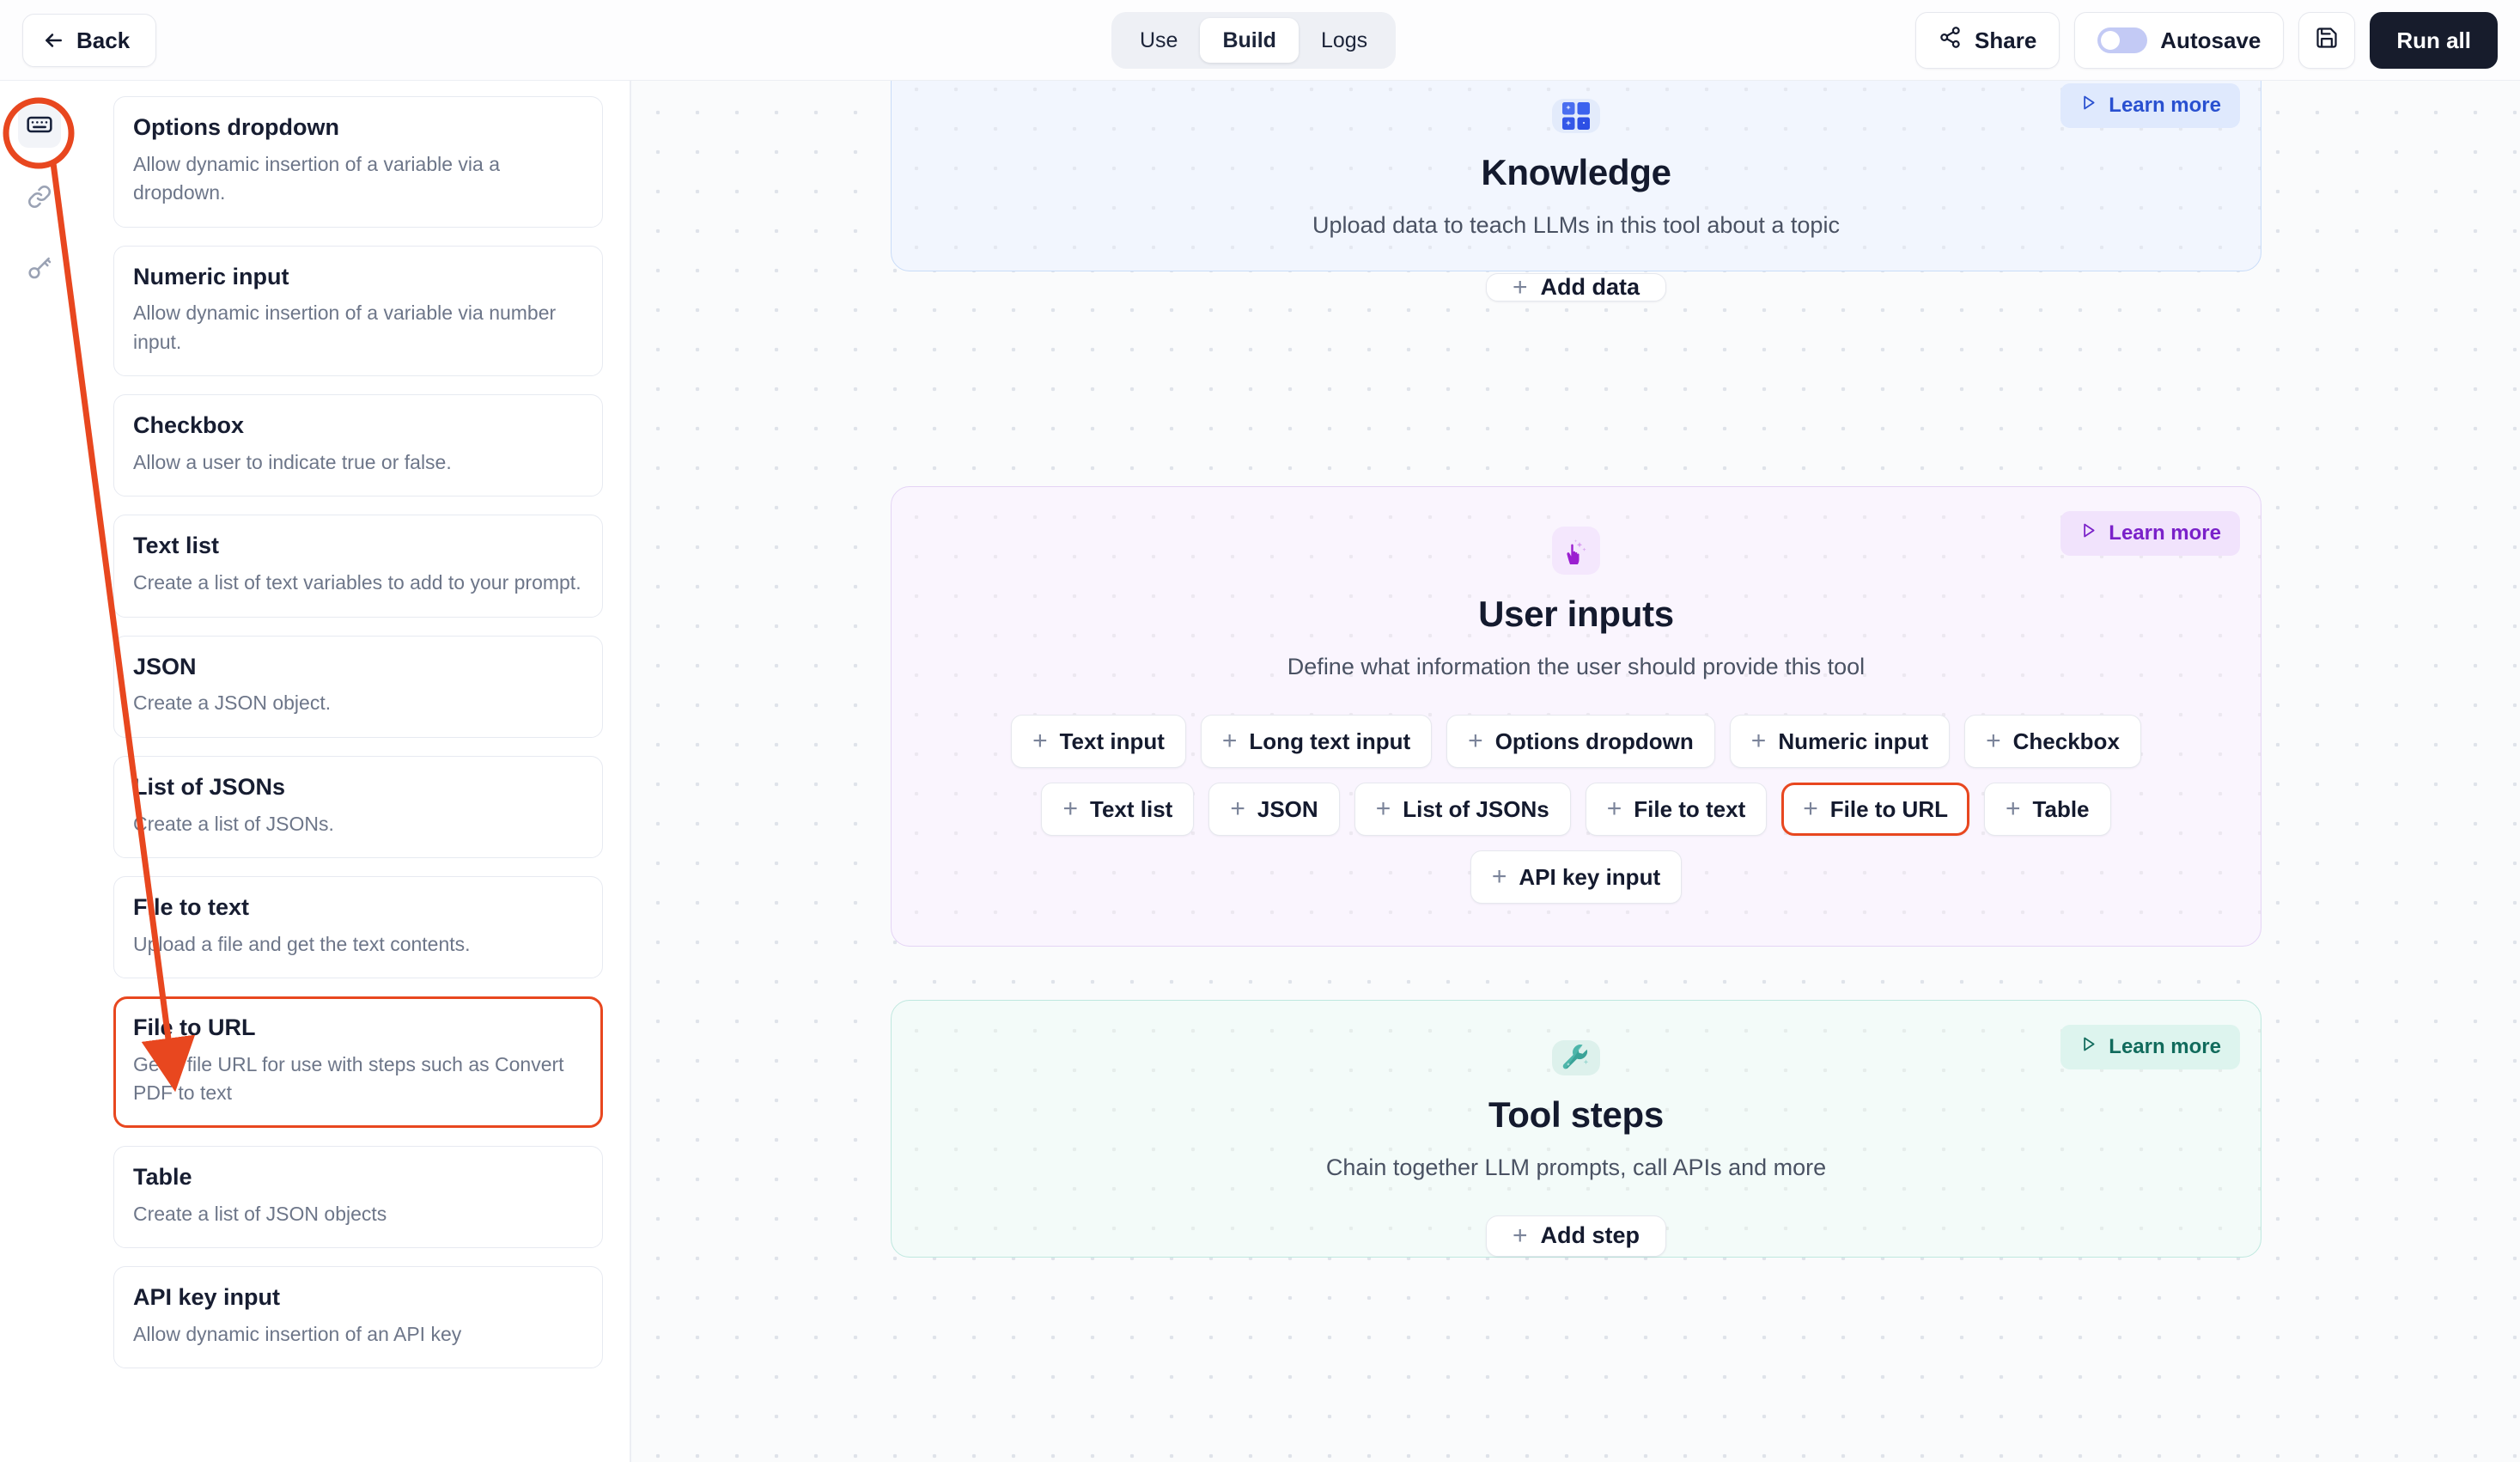 The height and width of the screenshot is (1462, 2520). I want to click on add-input-chip-label: Options dropdown, so click(1594, 741).